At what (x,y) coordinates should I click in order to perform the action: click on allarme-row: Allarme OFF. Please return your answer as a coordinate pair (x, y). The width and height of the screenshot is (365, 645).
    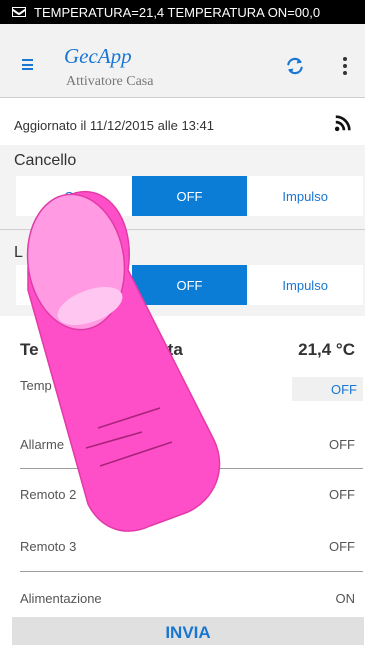
    Looking at the image, I should click on (187, 444).